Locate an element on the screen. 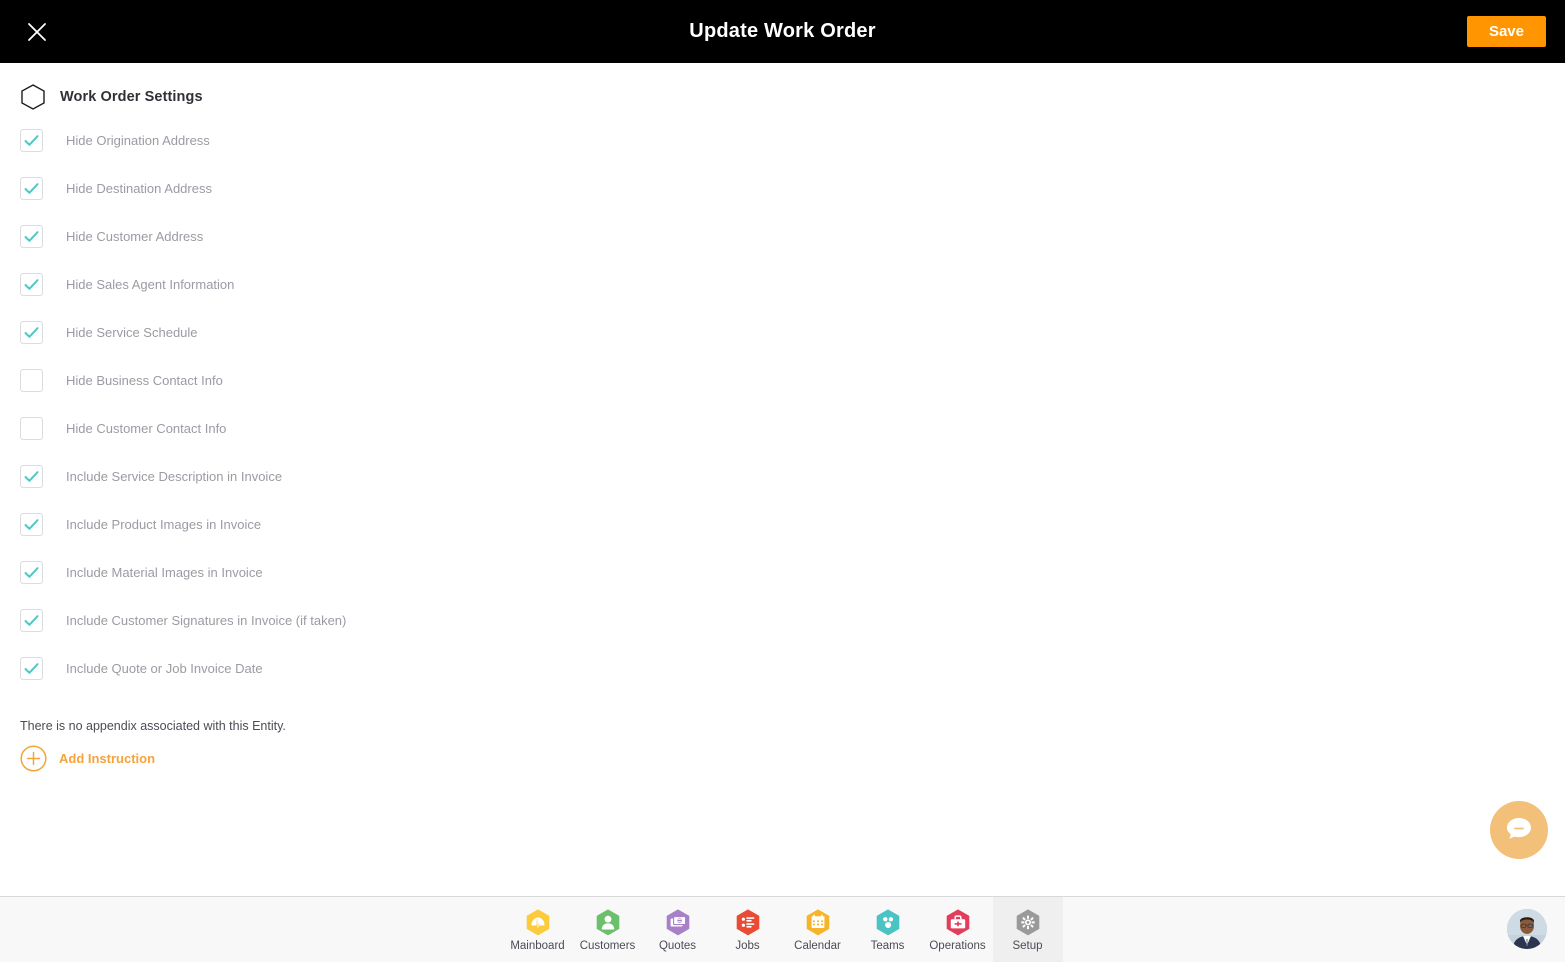  setting-row: Hide Destination Address is located at coordinates (370, 188).